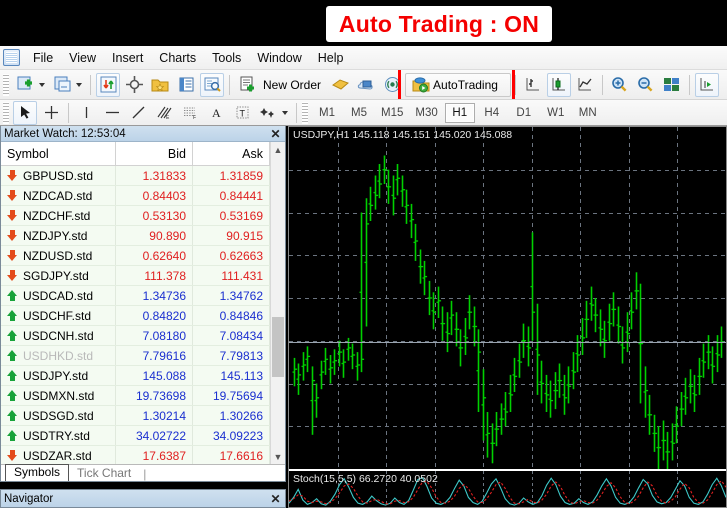  I want to click on trendline-icon, so click(138, 113).